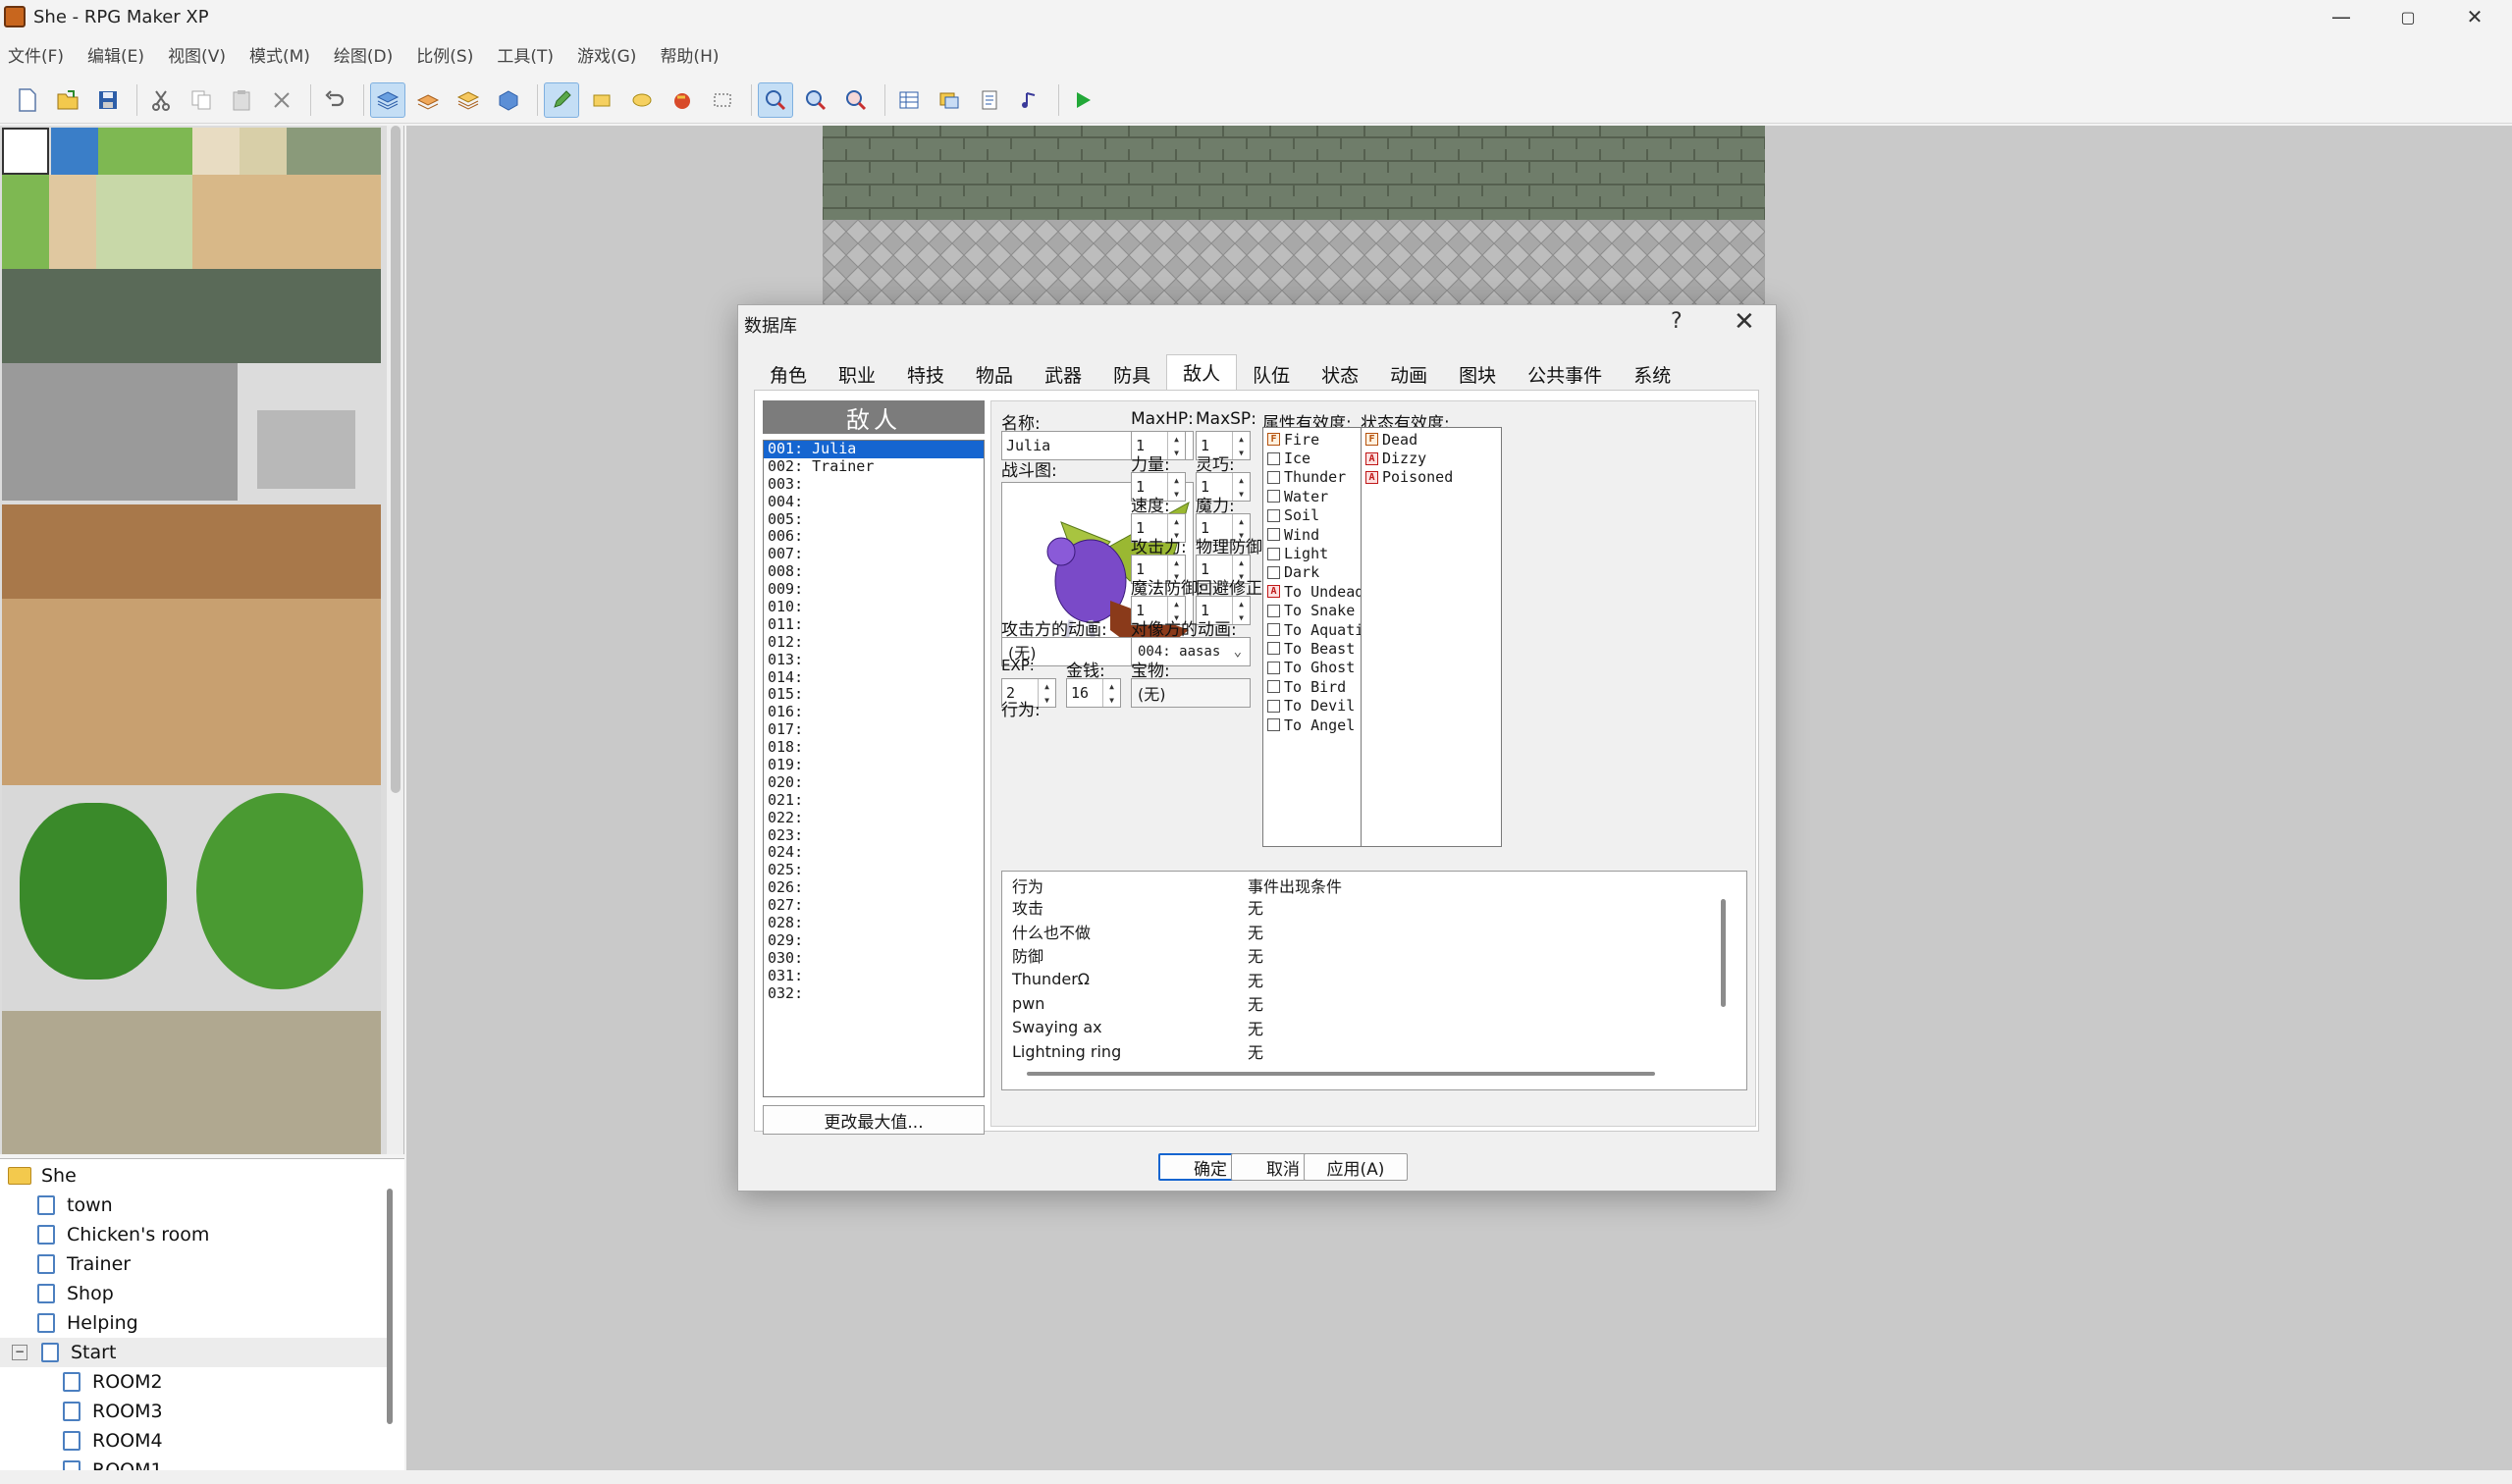 The image size is (2512, 1484). What do you see at coordinates (874, 449) in the screenshot?
I see `enemy-list-item: 001: Julia` at bounding box center [874, 449].